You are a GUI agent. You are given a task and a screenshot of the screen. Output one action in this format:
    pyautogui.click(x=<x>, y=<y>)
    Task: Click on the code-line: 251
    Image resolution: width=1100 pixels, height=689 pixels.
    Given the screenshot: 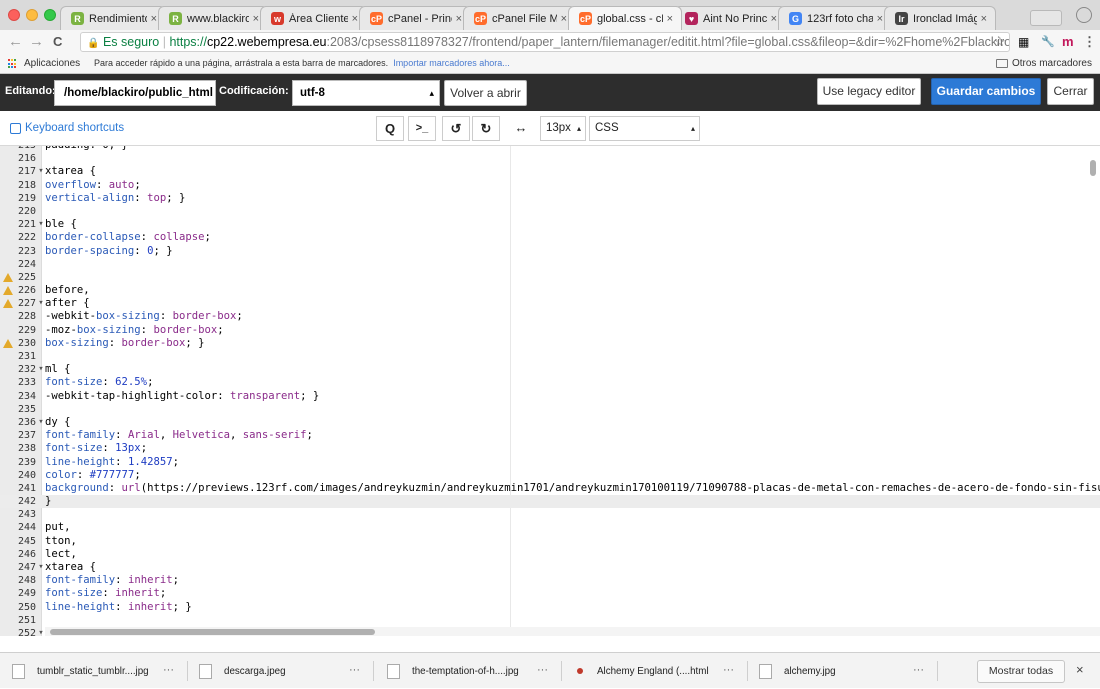 What is the action you would take?
    pyautogui.click(x=550, y=620)
    